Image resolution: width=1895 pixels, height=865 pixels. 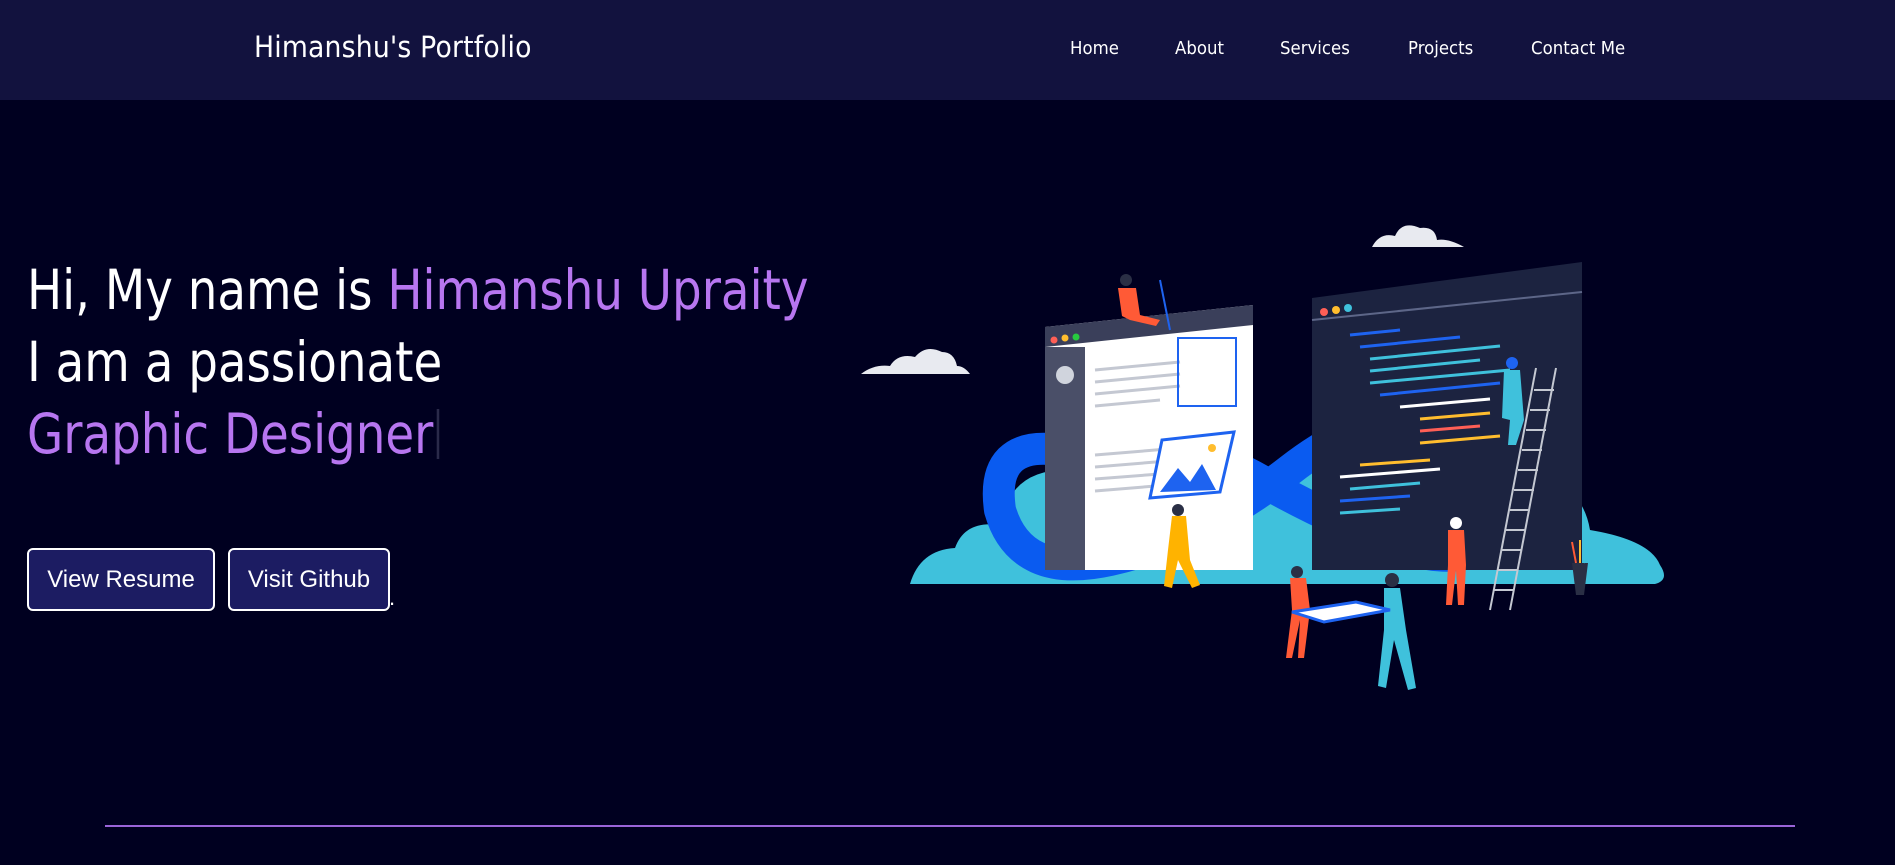 What do you see at coordinates (438, 434) in the screenshot?
I see `typing-cursor` at bounding box center [438, 434].